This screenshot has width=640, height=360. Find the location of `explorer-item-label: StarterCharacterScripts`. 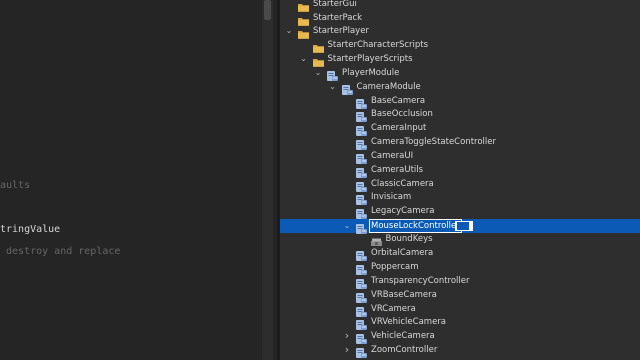

explorer-item-label: StarterCharacterScripts is located at coordinates (378, 45).